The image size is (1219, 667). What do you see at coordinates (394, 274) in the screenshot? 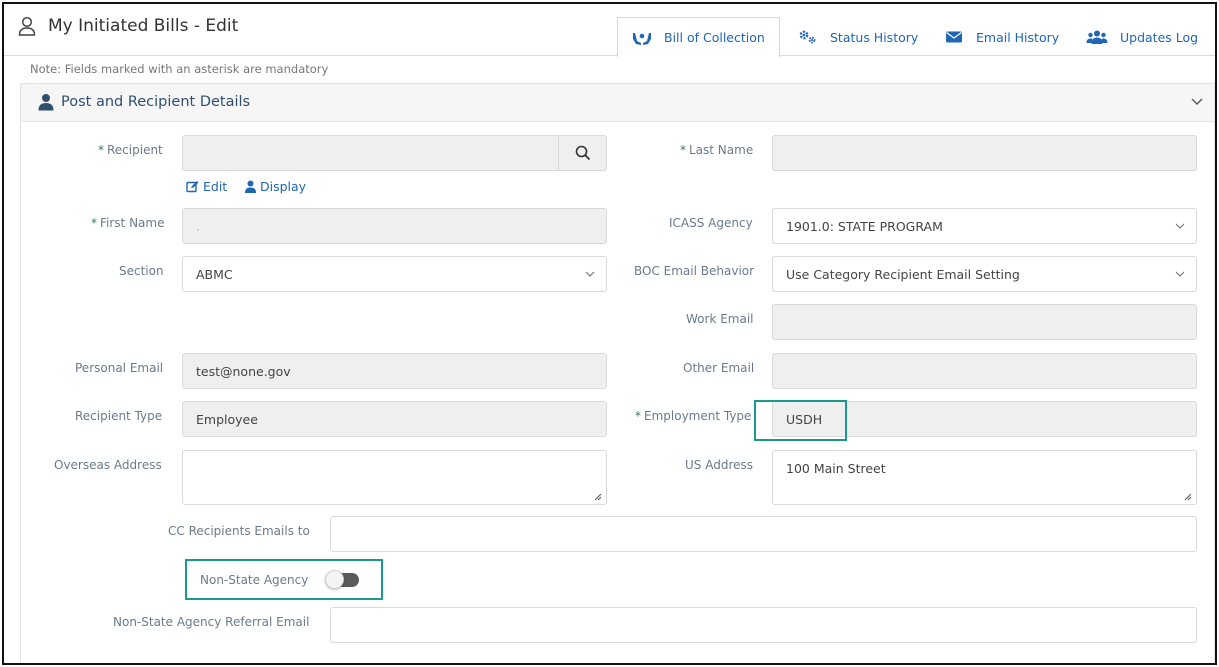
I see `section-select: ABMC` at bounding box center [394, 274].